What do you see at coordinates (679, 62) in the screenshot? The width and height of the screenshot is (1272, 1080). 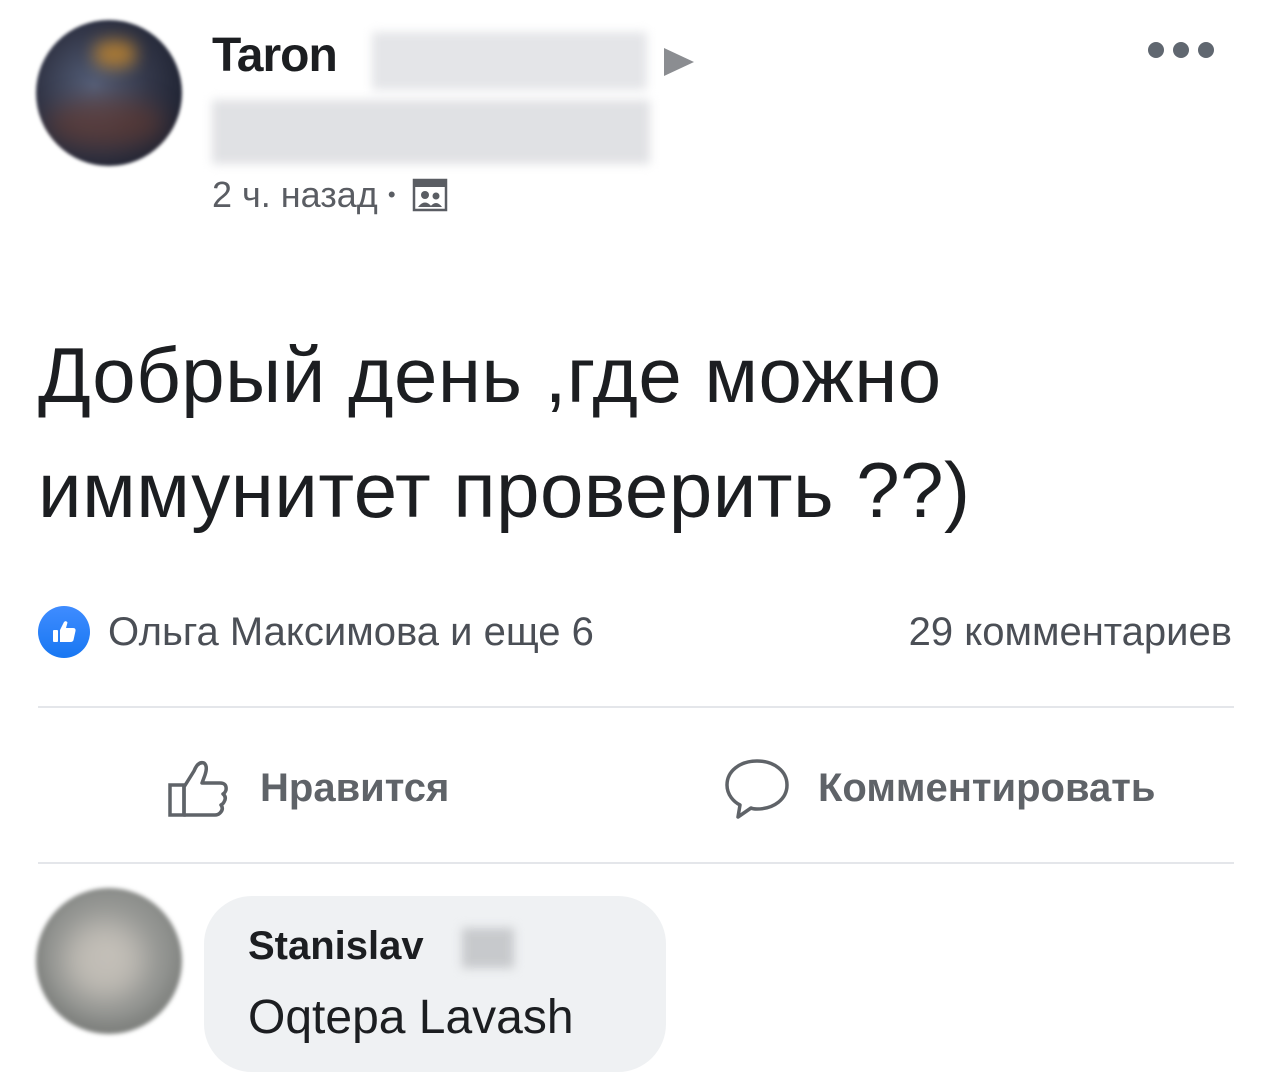 I see `arrow-right-icon` at bounding box center [679, 62].